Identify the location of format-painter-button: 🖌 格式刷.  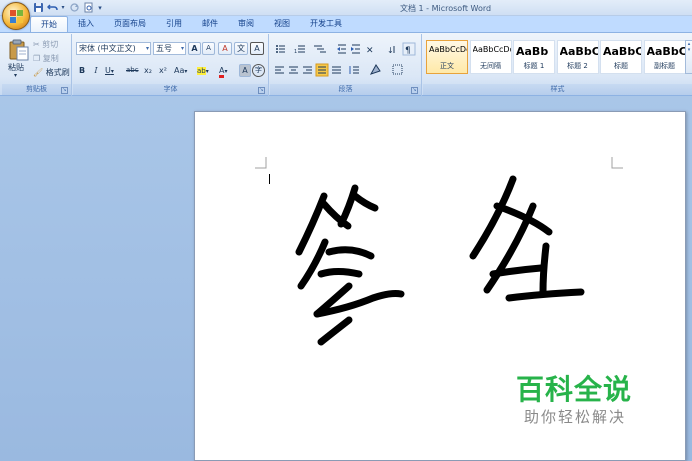
(51, 72).